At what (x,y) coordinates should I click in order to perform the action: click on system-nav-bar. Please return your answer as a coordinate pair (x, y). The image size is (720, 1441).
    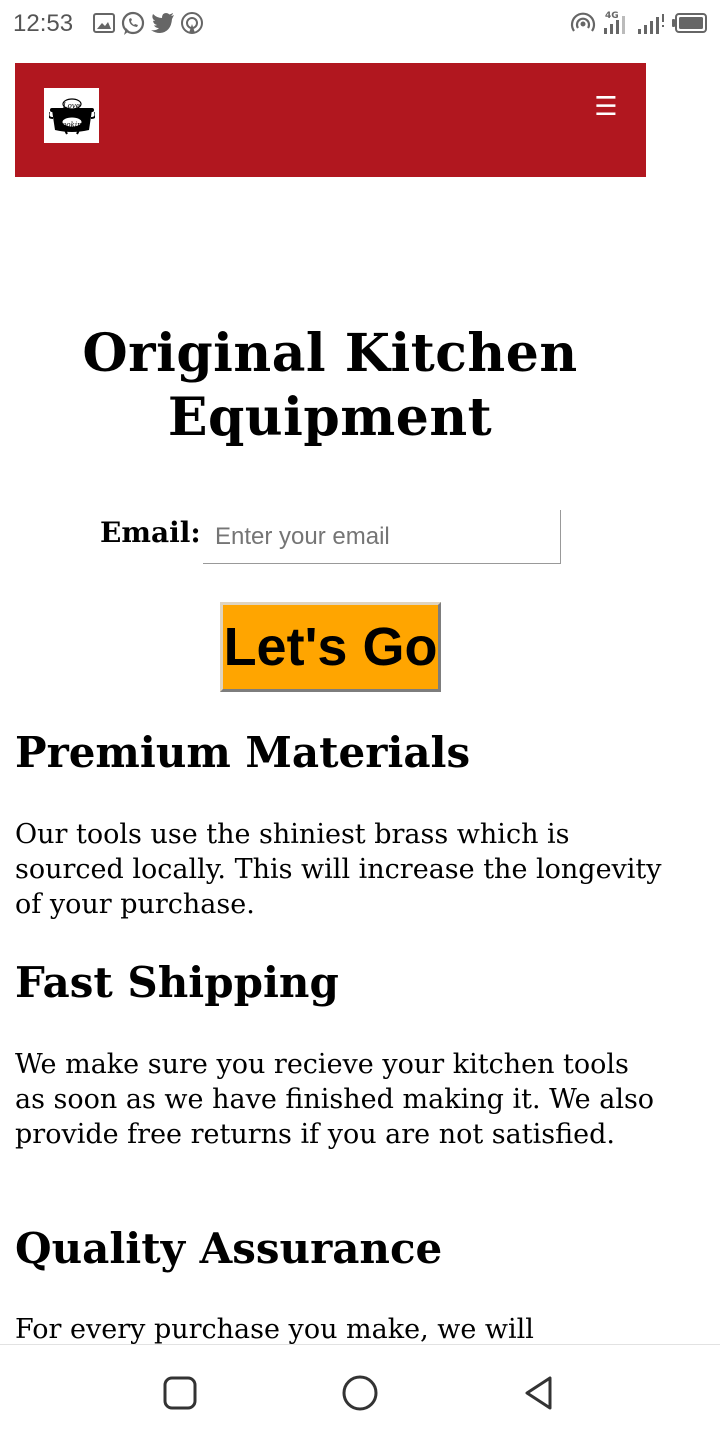
    Looking at the image, I should click on (360, 1392).